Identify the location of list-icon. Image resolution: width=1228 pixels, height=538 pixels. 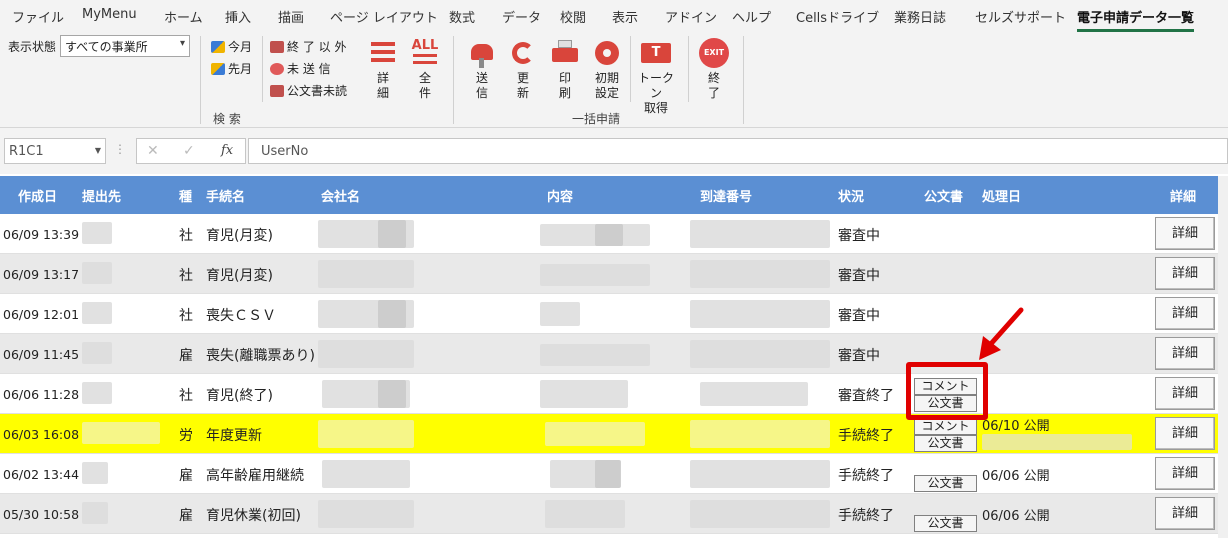
(383, 53).